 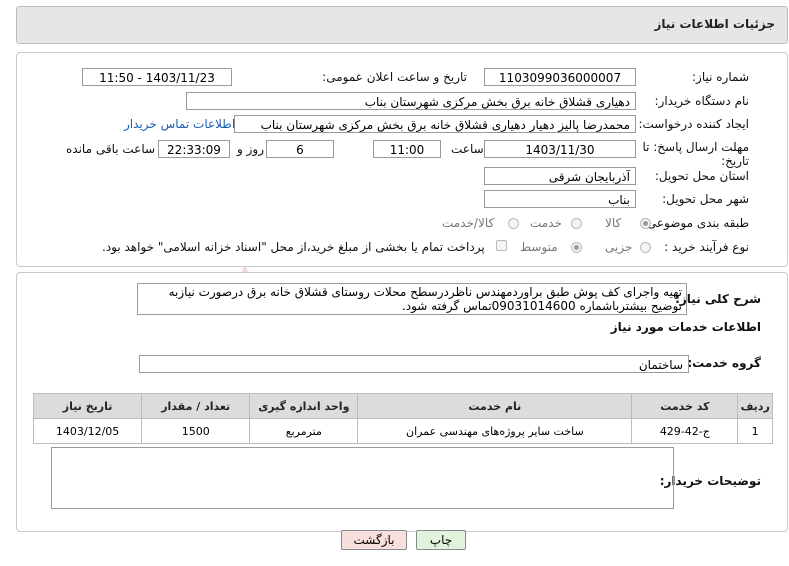 I want to click on announce-date-label: تاریخ و ساعت اعلان عمومی:, so click(x=394, y=77).